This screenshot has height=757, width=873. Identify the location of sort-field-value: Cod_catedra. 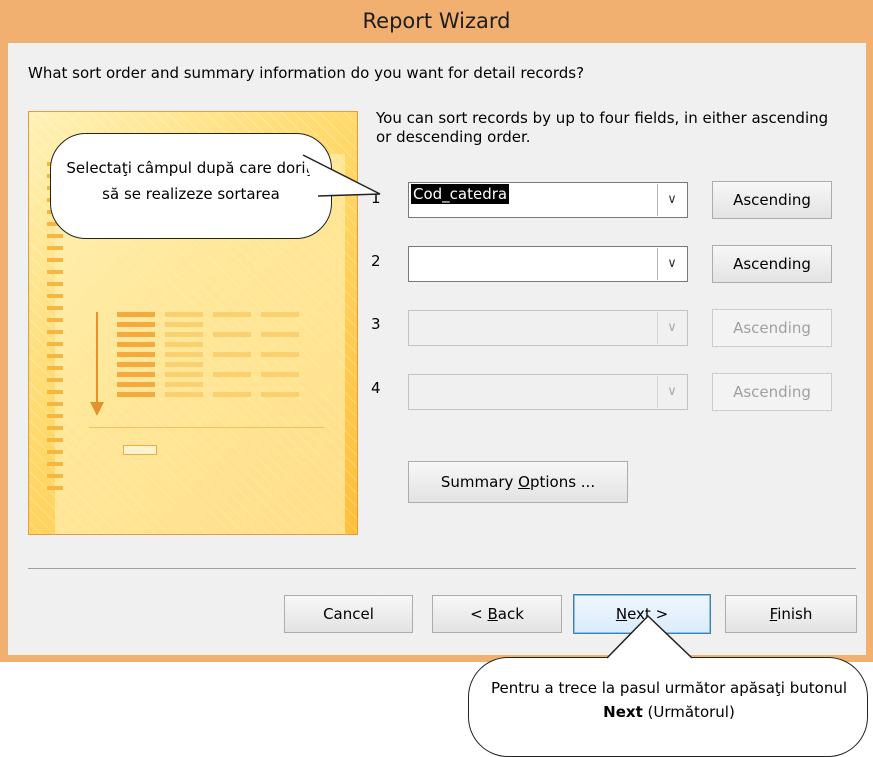
(460, 194).